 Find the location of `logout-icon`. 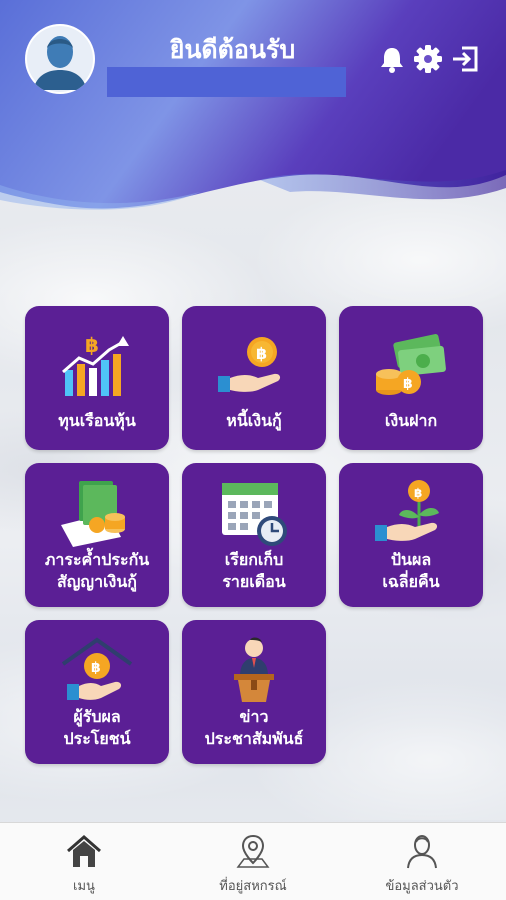

logout-icon is located at coordinates (465, 59).